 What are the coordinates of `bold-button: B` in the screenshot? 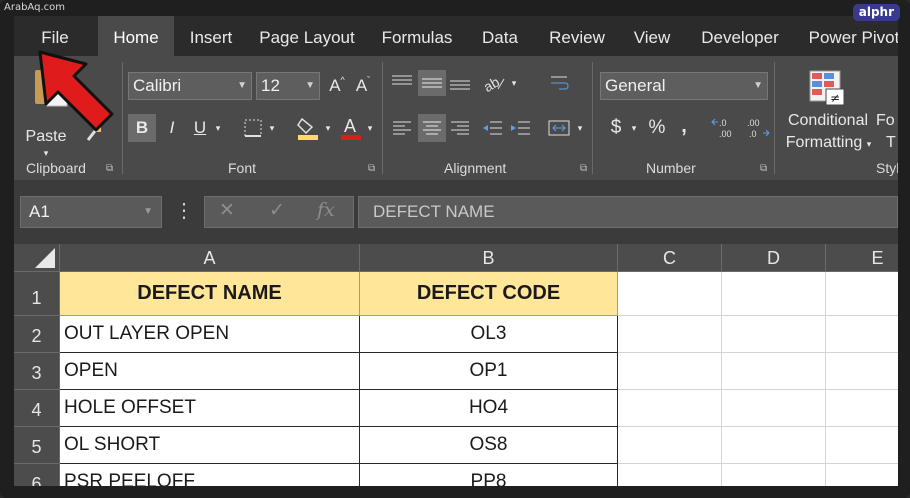 It's located at (142, 128).